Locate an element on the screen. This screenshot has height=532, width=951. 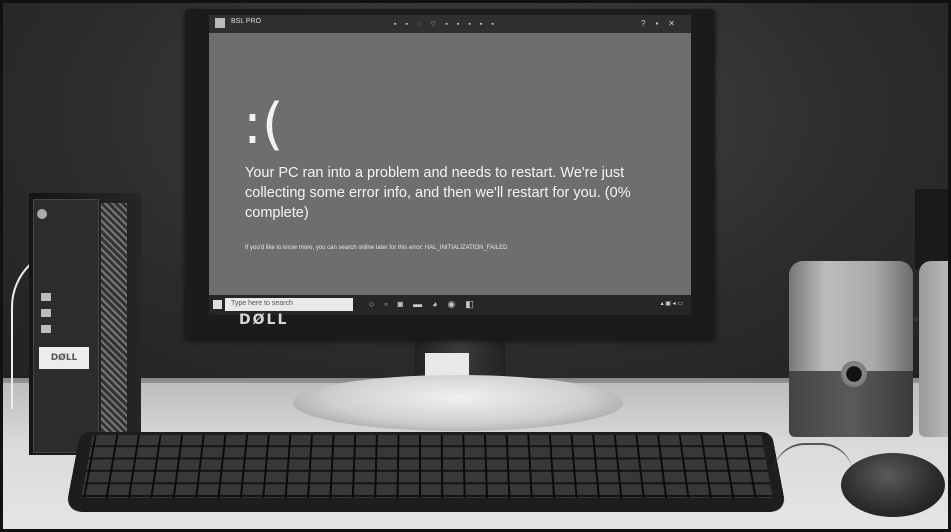
power-button-icon is located at coordinates (42, 214).